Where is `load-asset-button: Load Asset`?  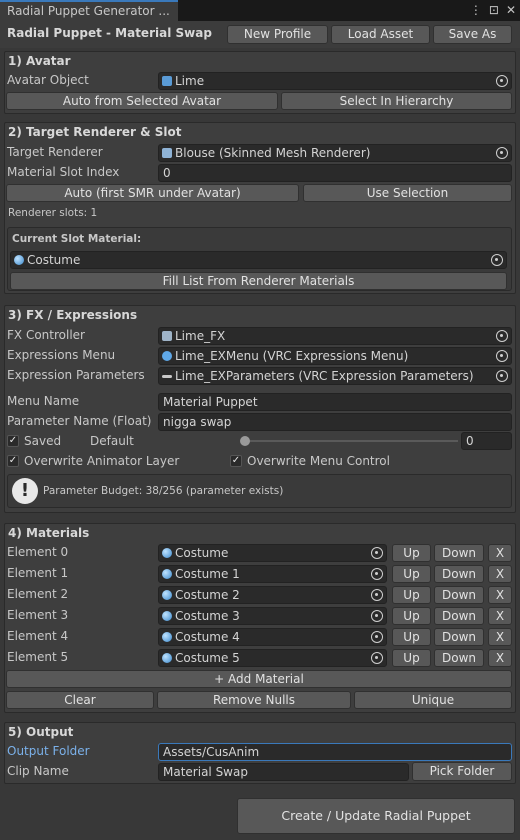 load-asset-button: Load Asset is located at coordinates (380, 34).